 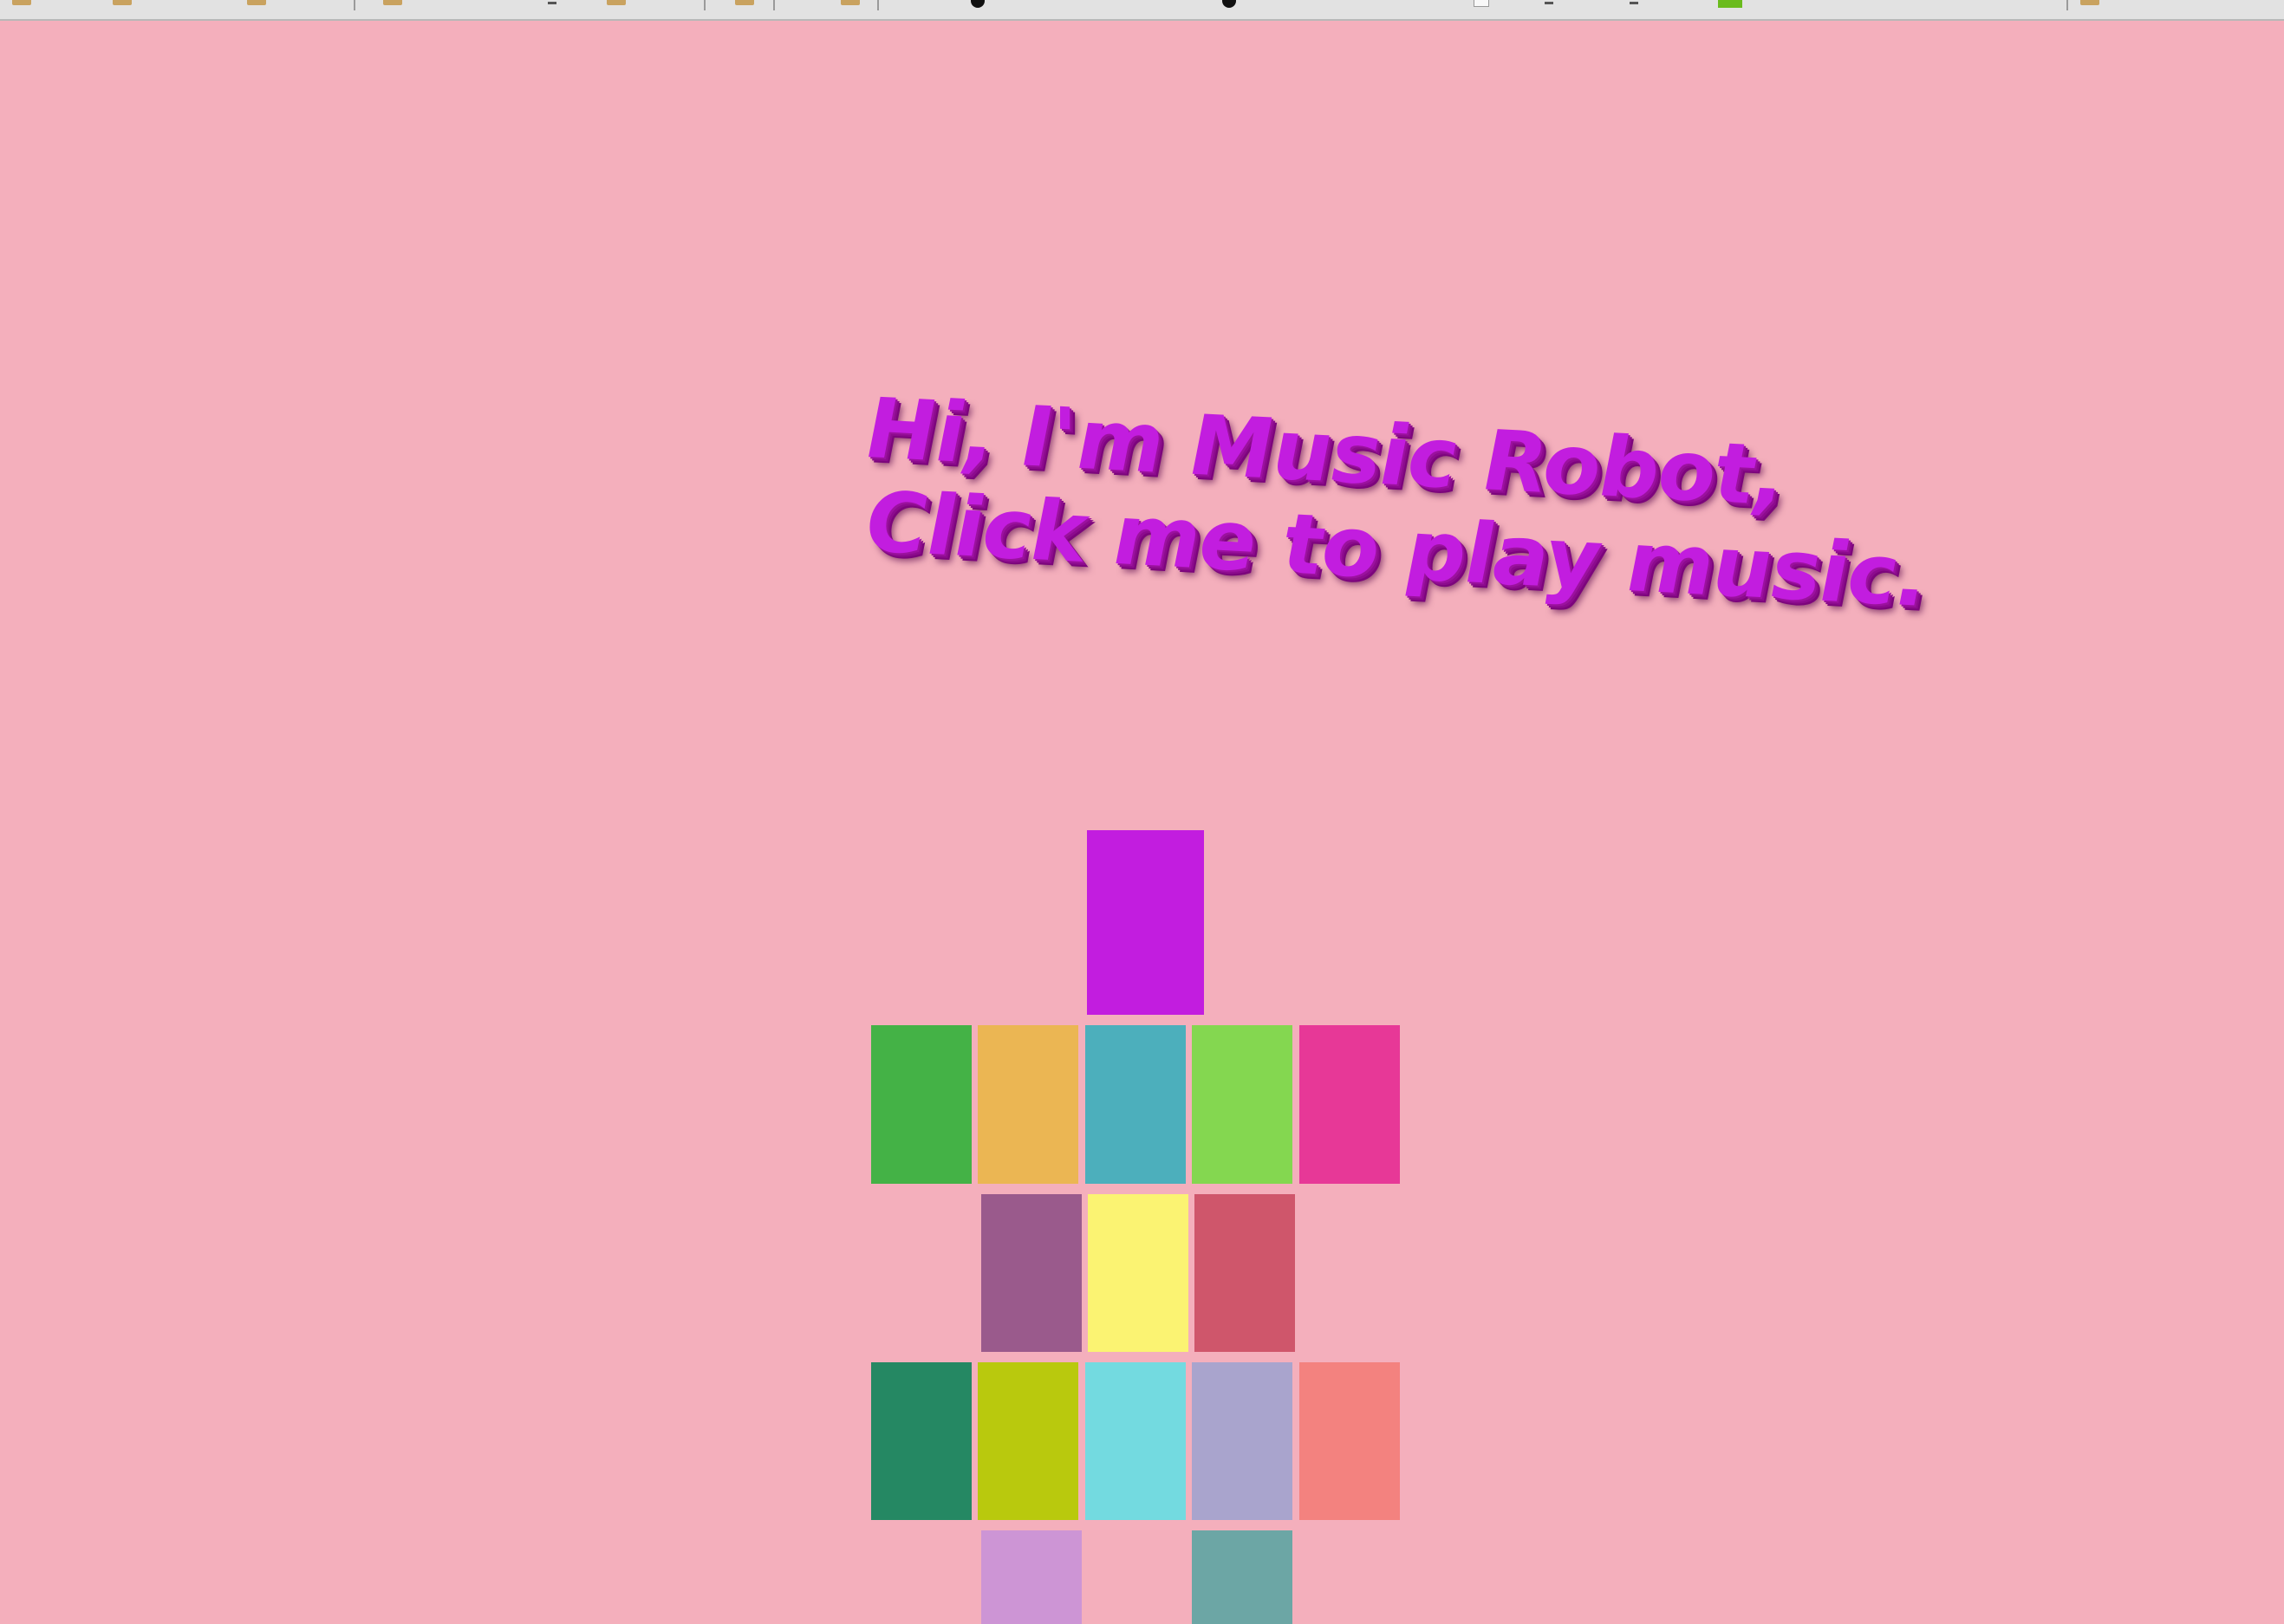 I want to click on robot-head, so click(x=1145, y=922).